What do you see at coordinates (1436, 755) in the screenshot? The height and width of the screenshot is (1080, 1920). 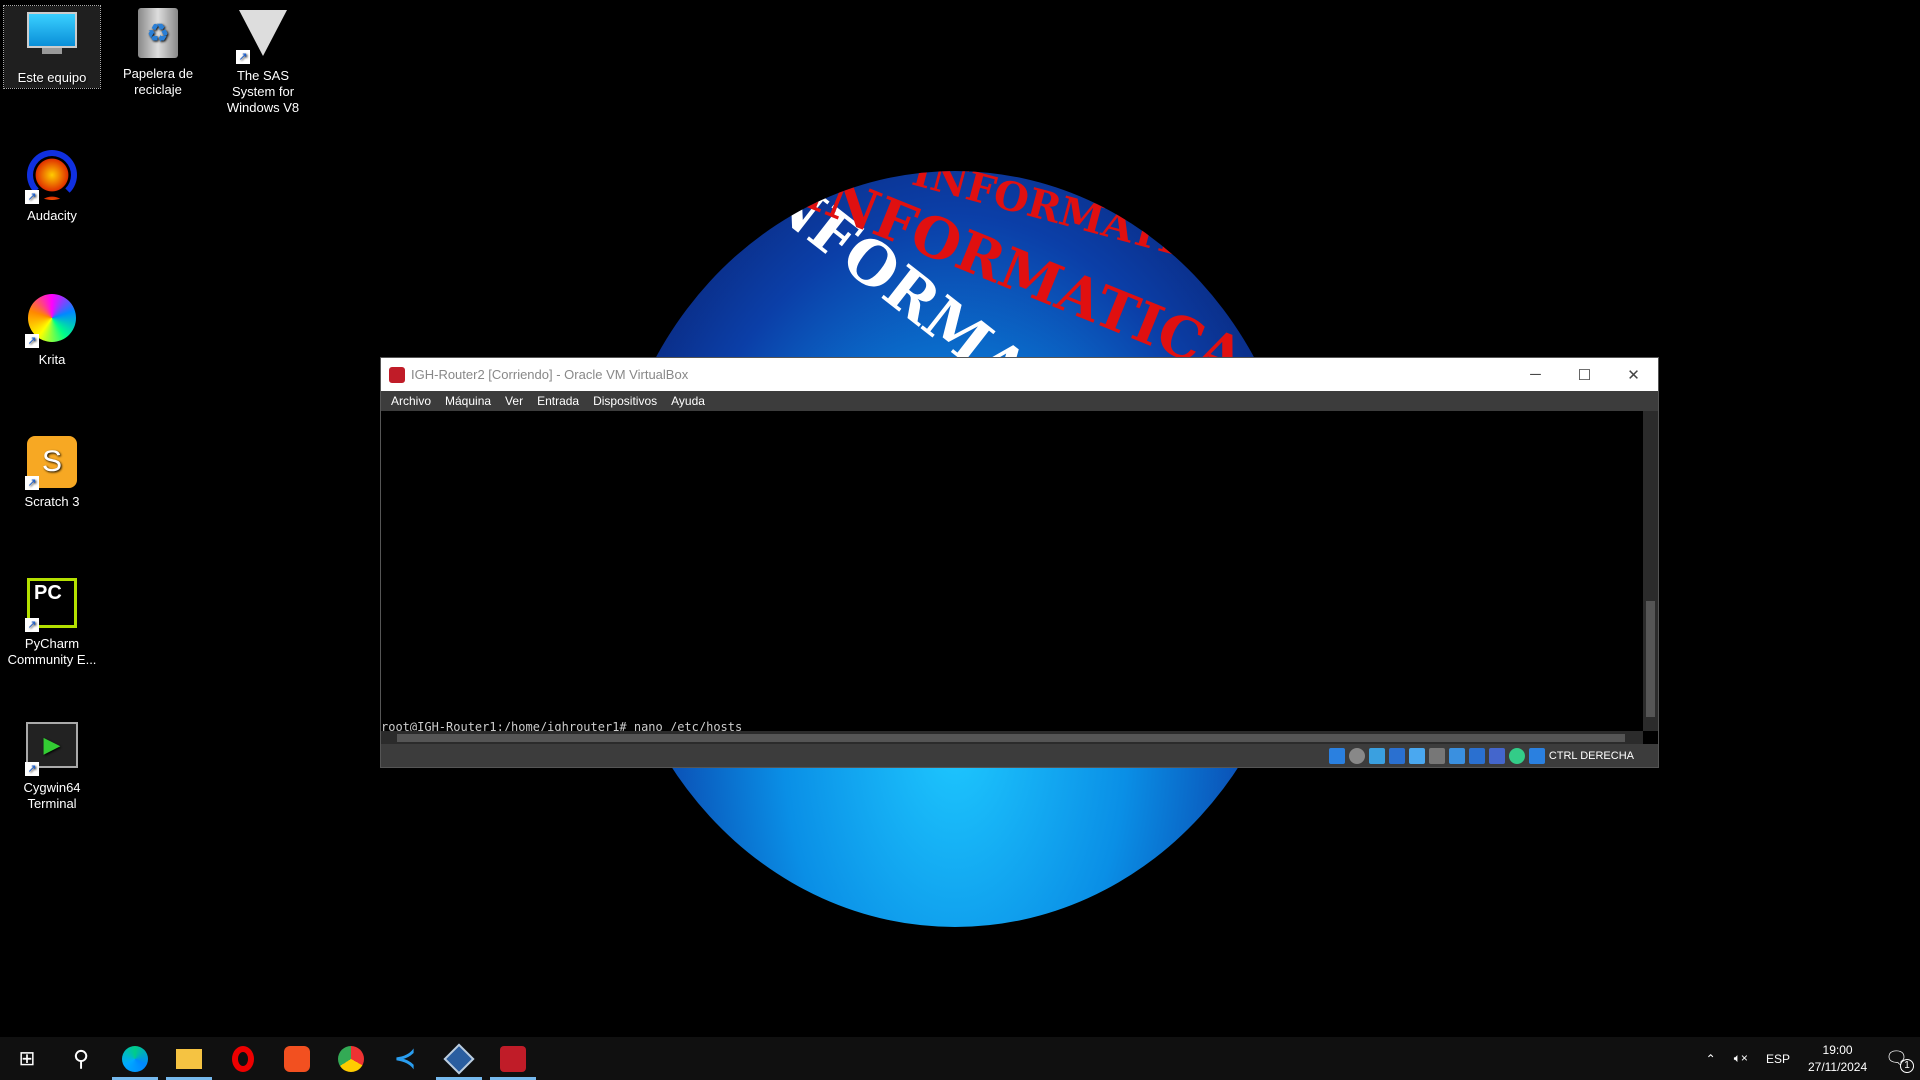 I see `shared-folder-icon` at bounding box center [1436, 755].